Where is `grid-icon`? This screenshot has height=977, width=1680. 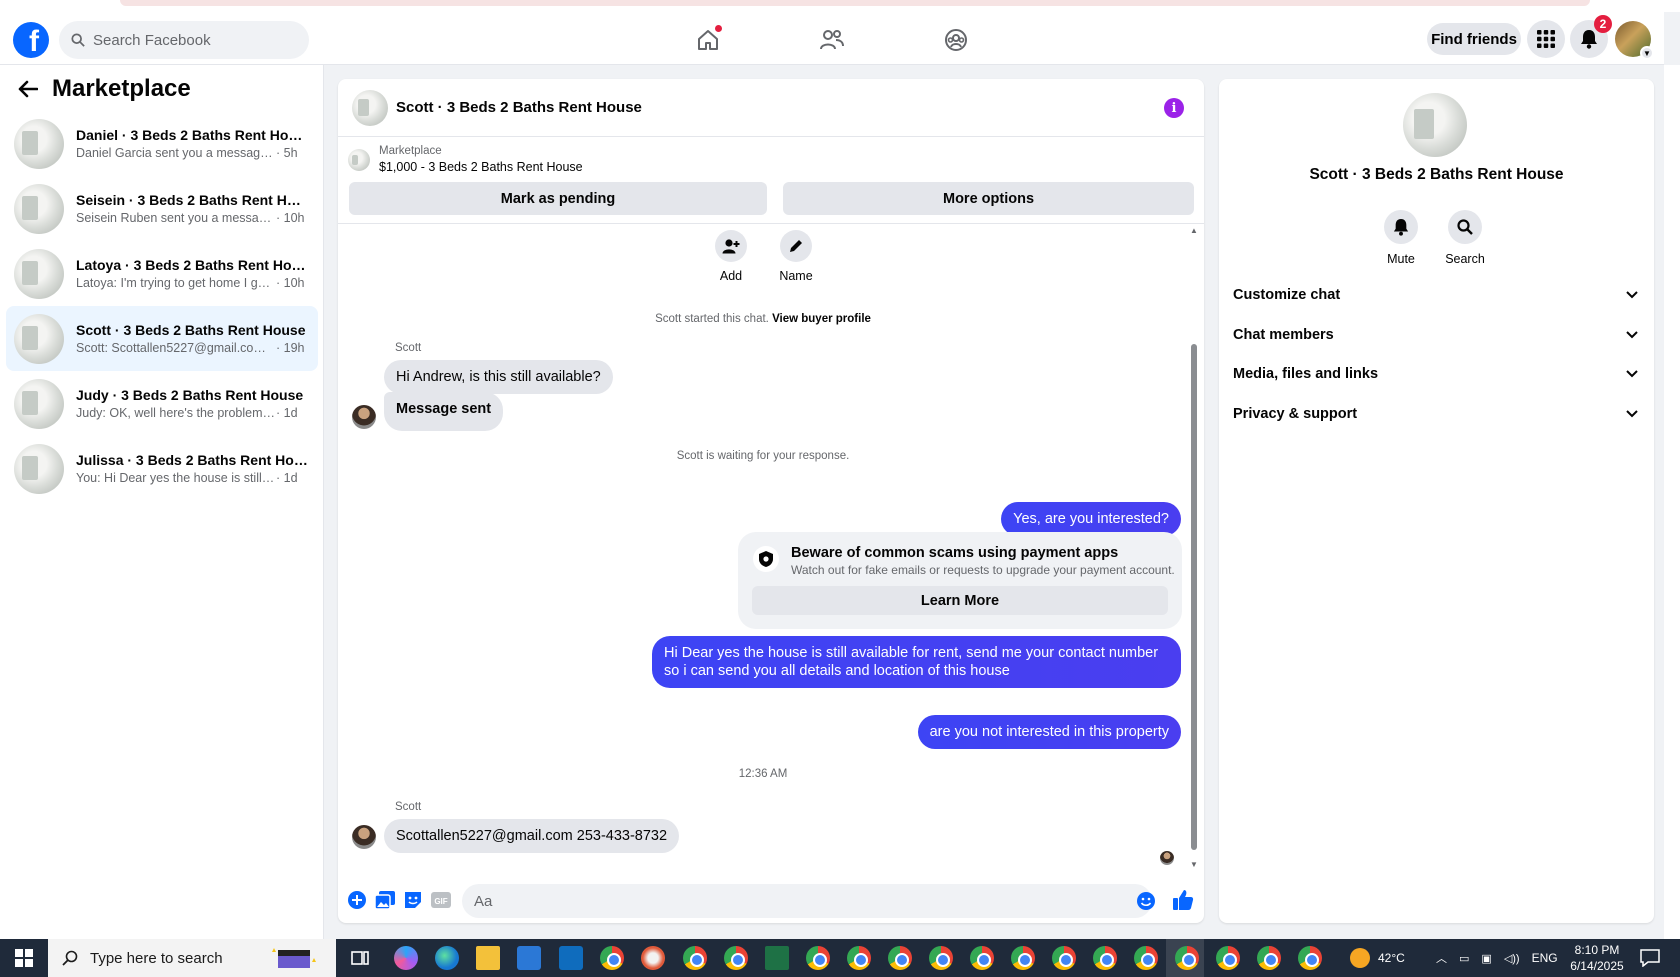
grid-icon is located at coordinates (1546, 39).